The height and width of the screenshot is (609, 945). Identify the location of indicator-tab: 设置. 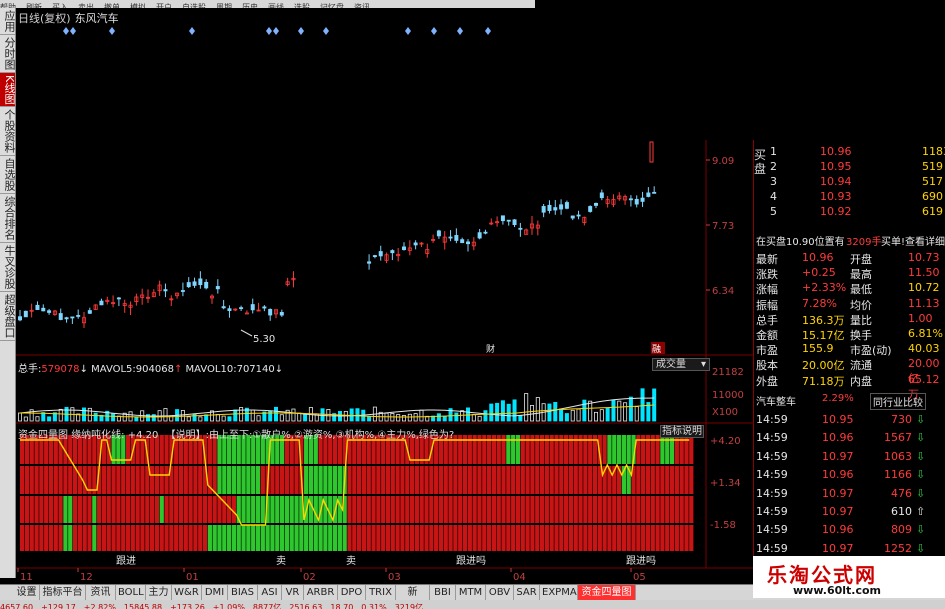
(27, 593).